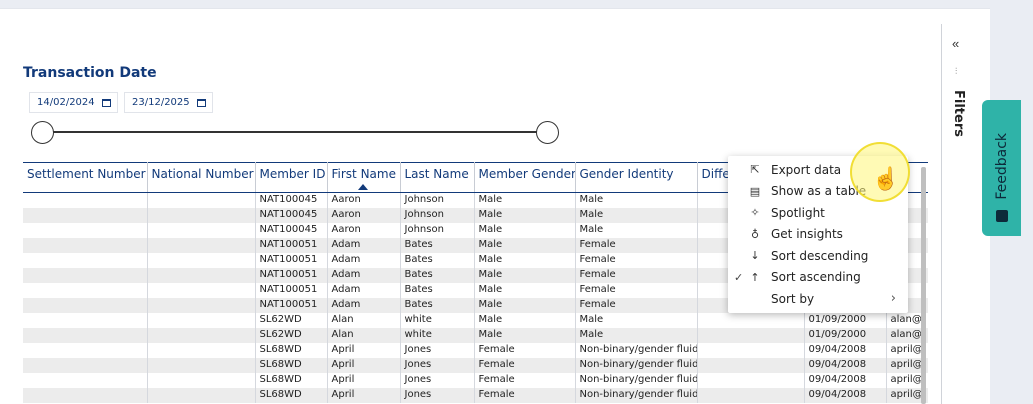  What do you see at coordinates (958, 113) in the screenshot?
I see `filters-label: Filters` at bounding box center [958, 113].